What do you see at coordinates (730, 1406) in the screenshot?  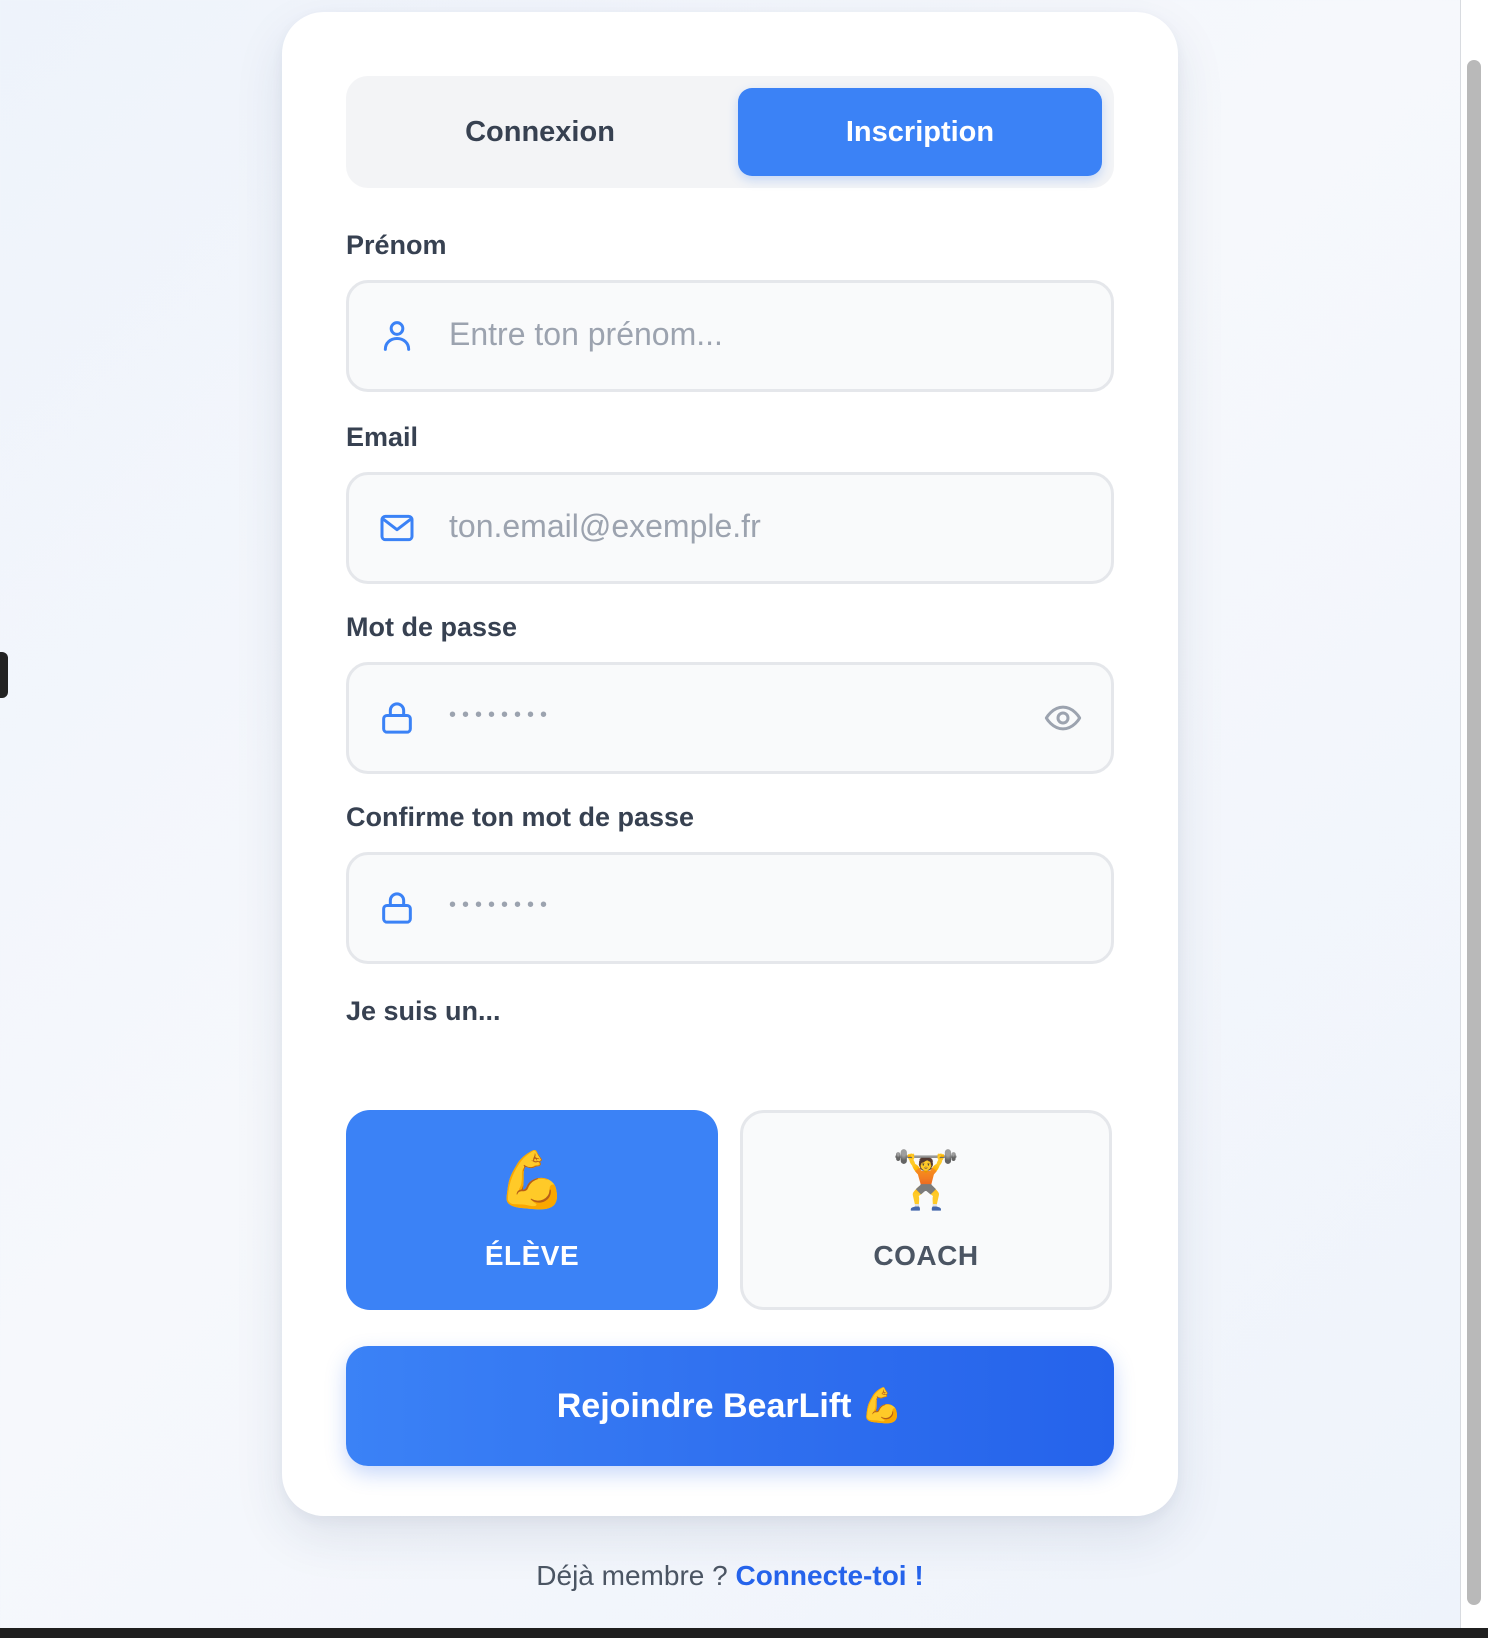 I see `submit-button: Rejoindre BearLift 💪` at bounding box center [730, 1406].